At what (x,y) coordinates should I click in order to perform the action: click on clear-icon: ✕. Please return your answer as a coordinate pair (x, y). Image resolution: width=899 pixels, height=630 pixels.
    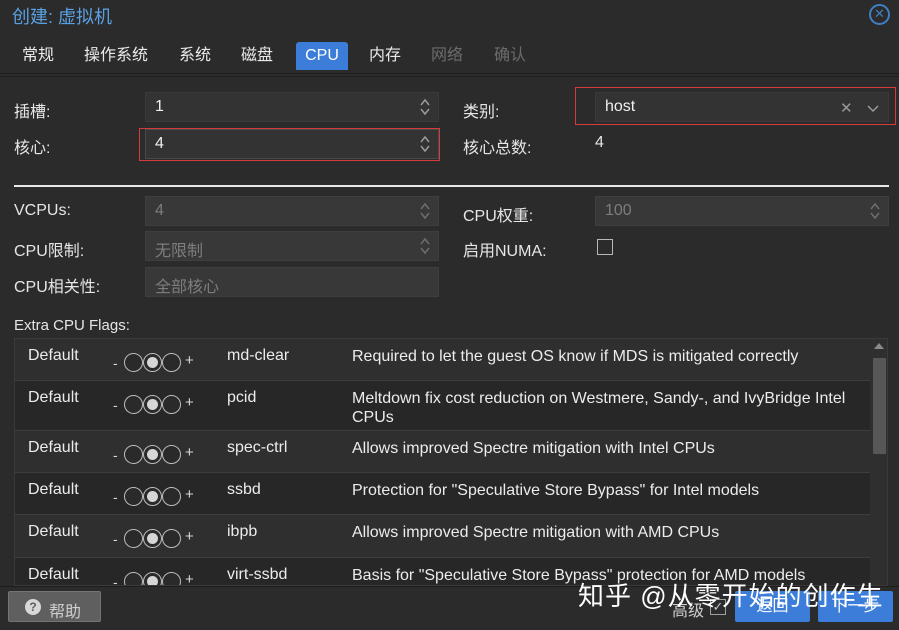
    Looking at the image, I should click on (846, 108).